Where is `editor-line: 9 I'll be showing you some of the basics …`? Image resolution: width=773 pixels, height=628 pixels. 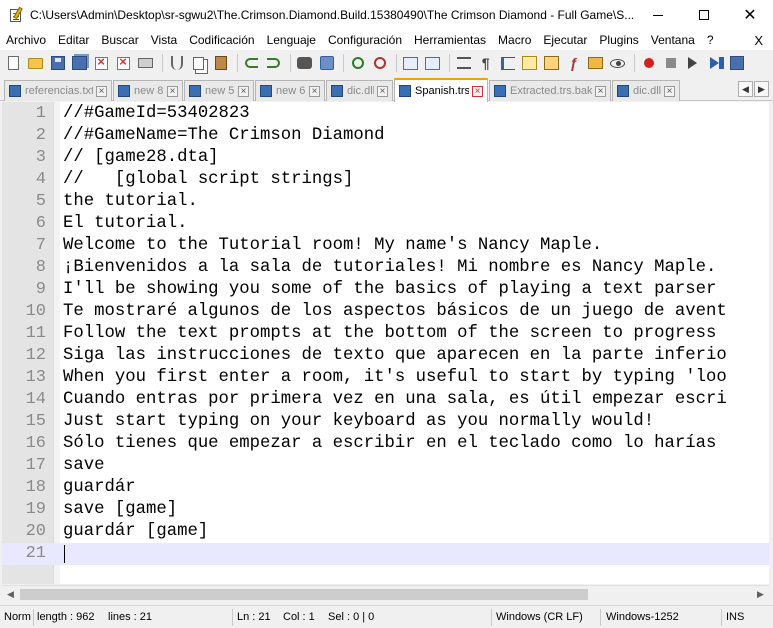 editor-line: 9 I'll be showing you some of the basics … is located at coordinates (385, 290).